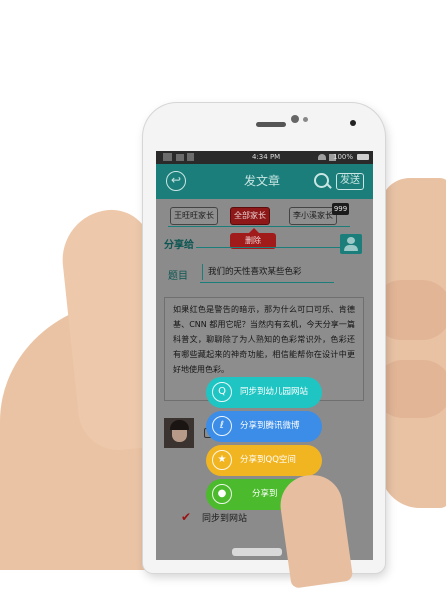 This screenshot has height=589, width=446. Describe the element at coordinates (271, 124) in the screenshot. I see `phone-speaker` at that location.